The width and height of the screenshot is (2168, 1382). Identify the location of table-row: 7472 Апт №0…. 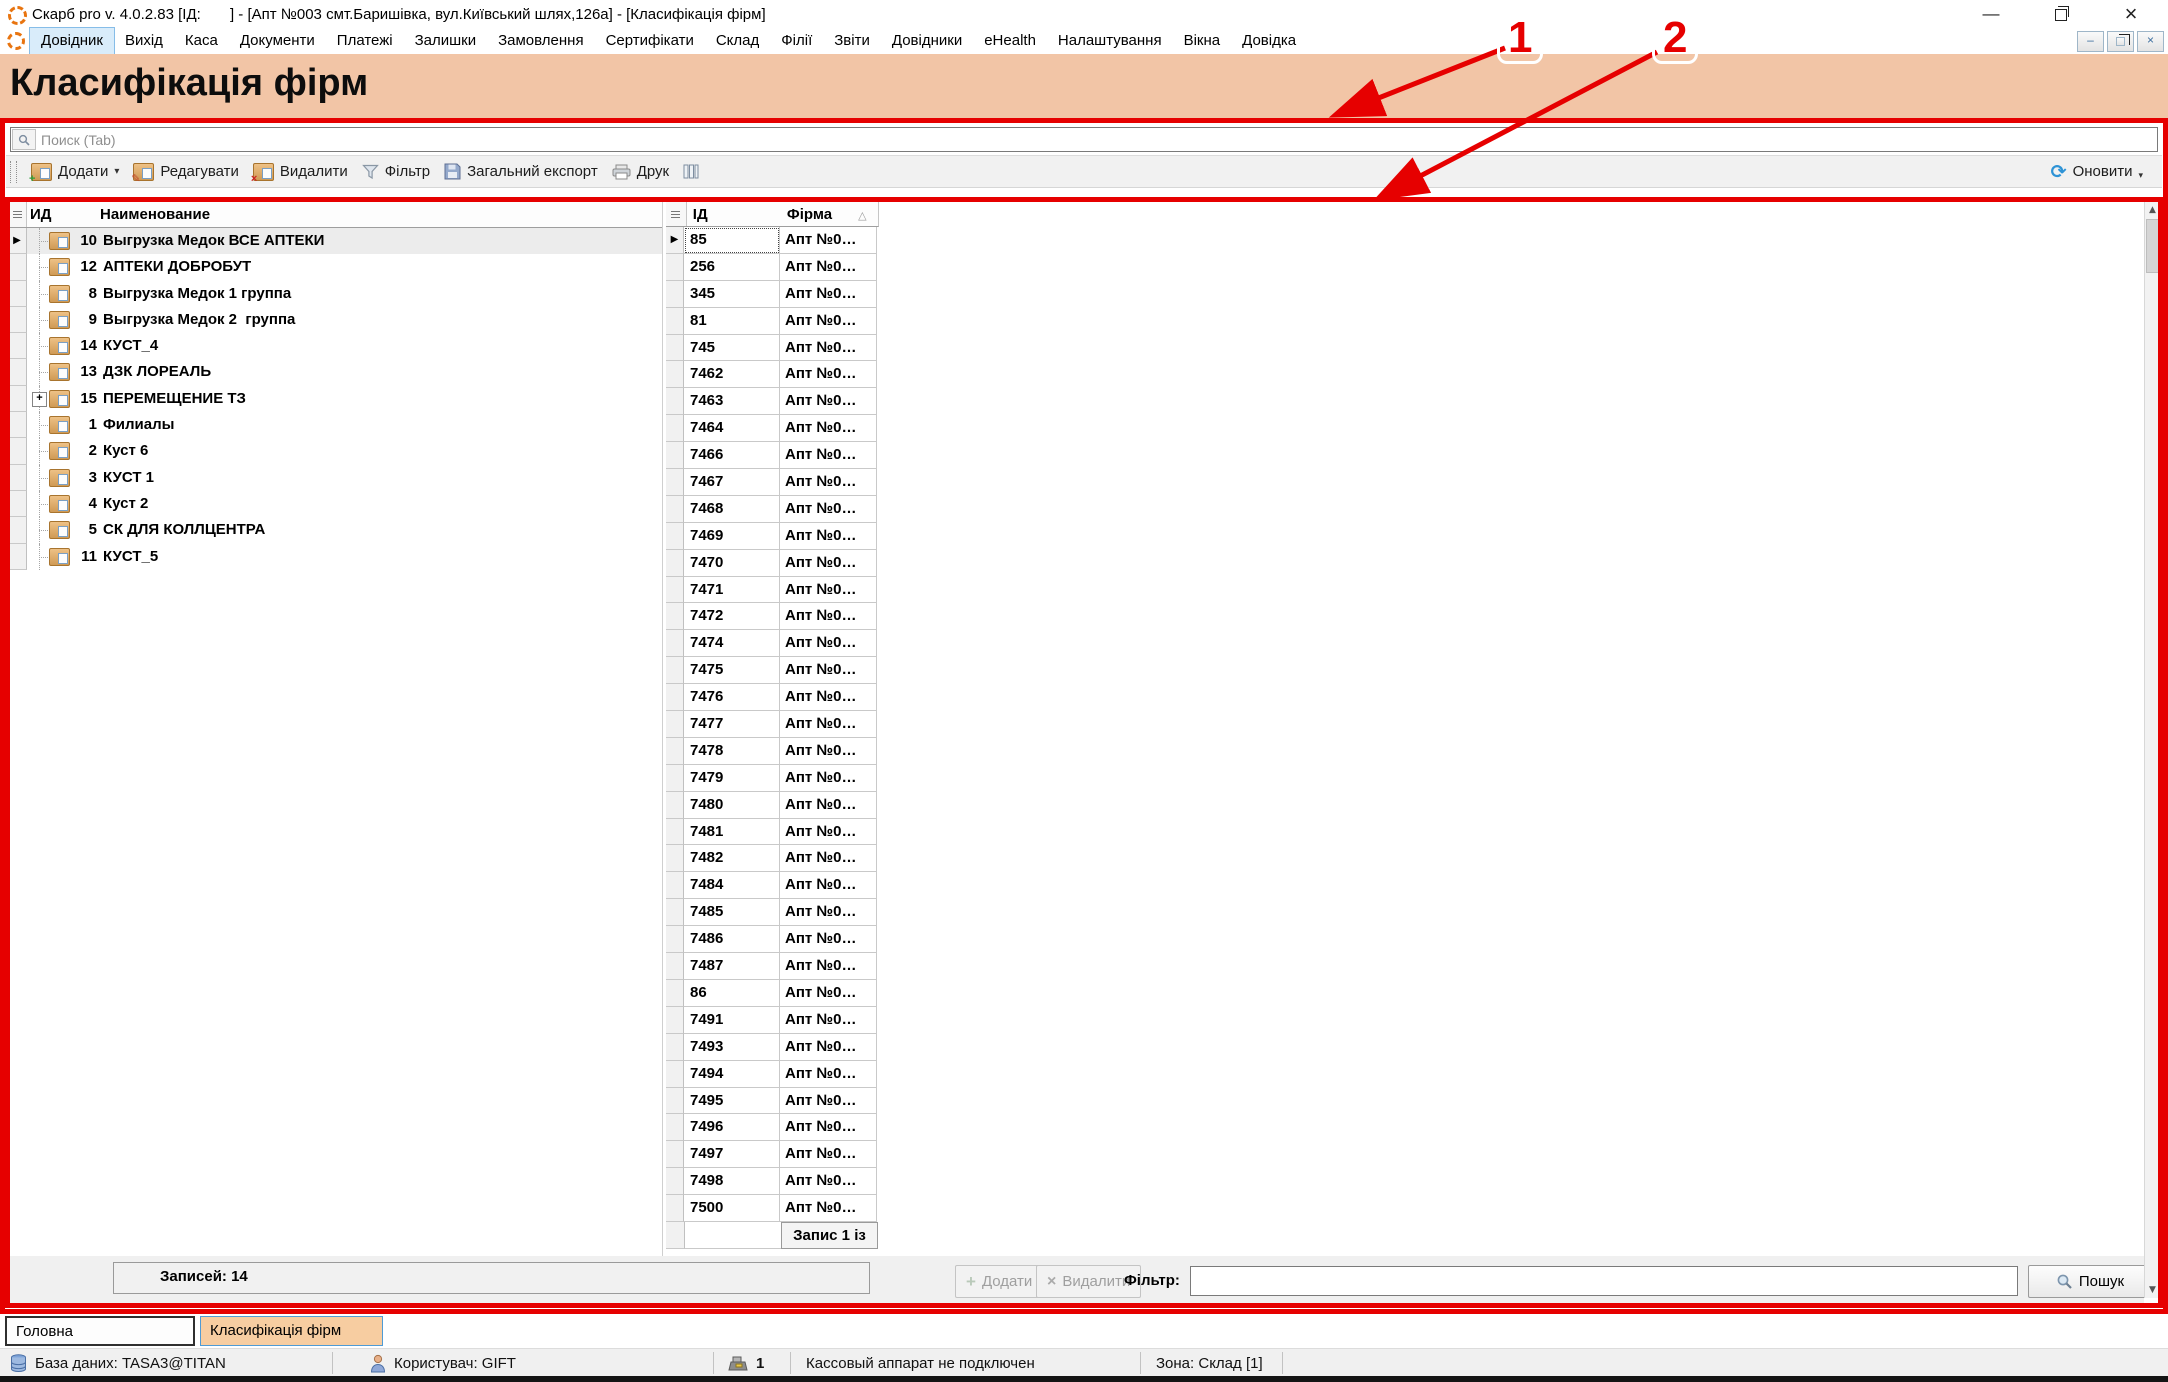
(772, 617).